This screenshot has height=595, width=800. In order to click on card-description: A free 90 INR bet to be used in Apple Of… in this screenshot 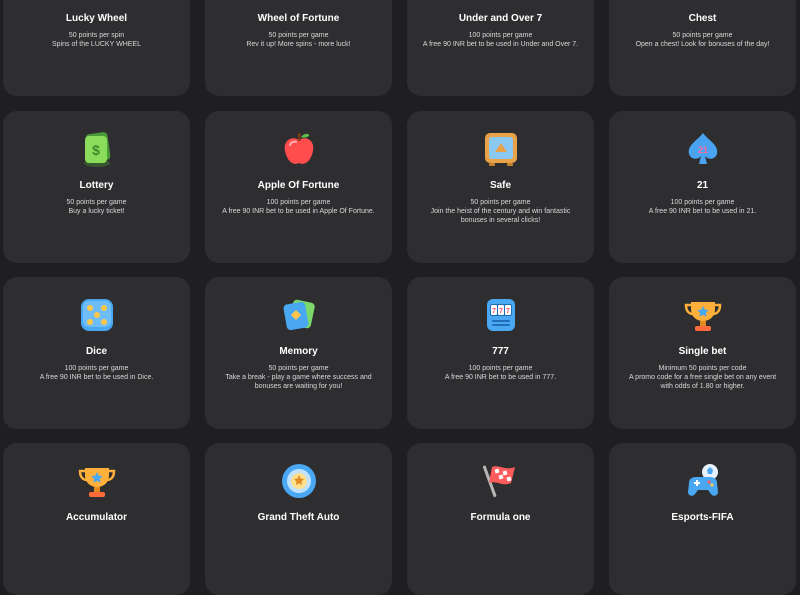, I will do `click(298, 211)`.